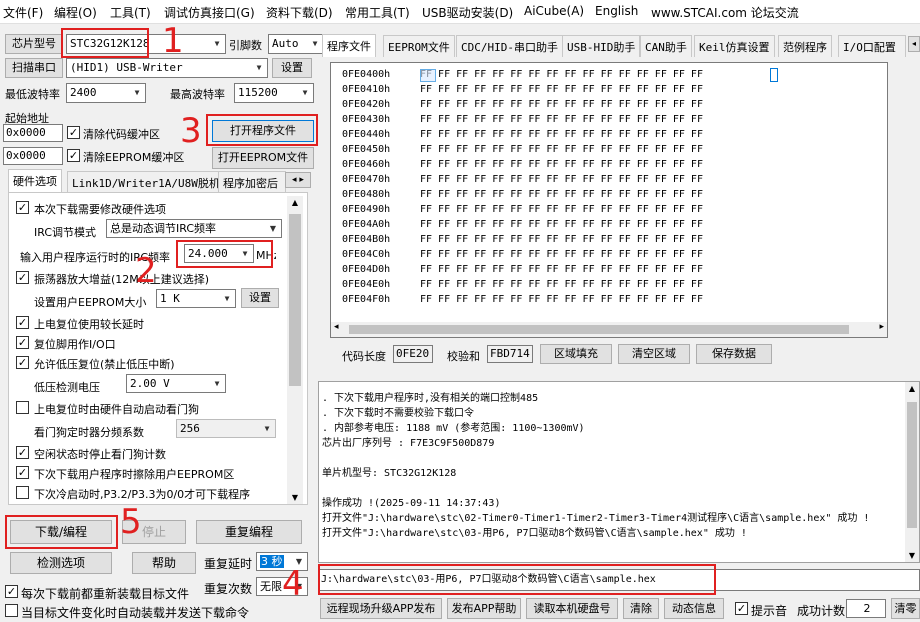  I want to click on remote-upgrade-button: 远程现场升级APP发布, so click(381, 608).